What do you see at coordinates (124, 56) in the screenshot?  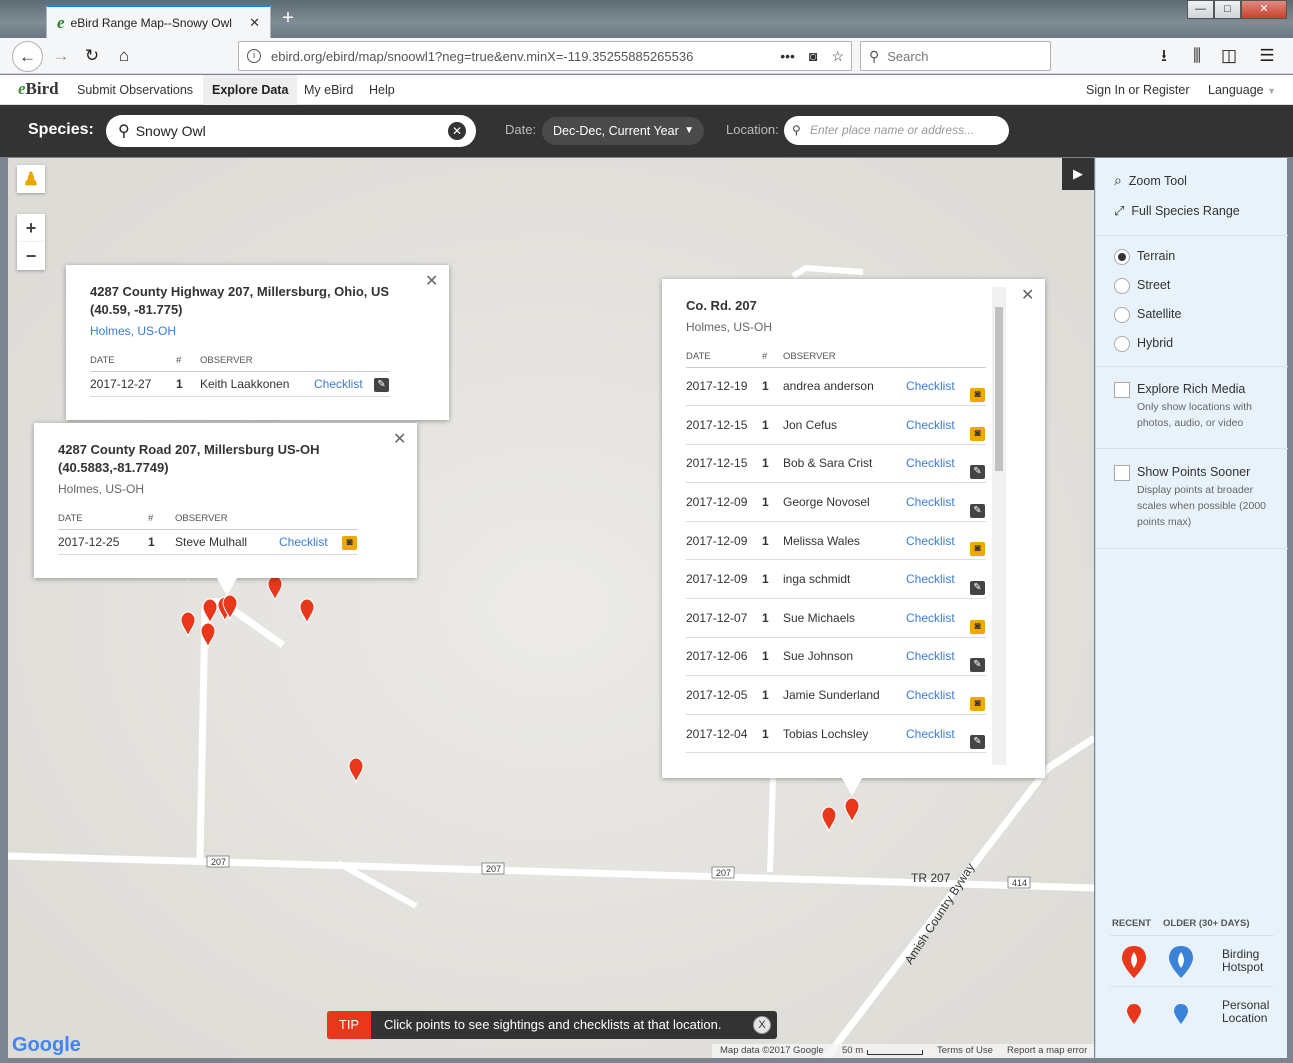 I see `home-icon: ⌂` at bounding box center [124, 56].